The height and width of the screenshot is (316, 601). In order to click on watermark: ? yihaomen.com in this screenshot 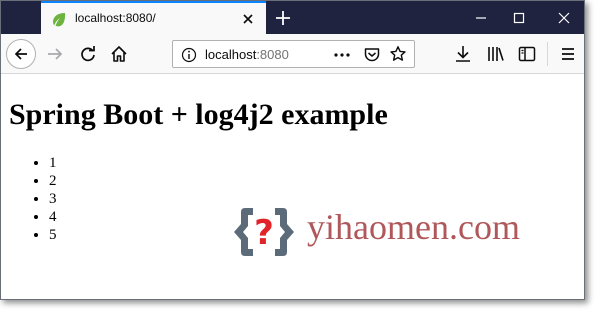, I will do `click(396, 232)`.